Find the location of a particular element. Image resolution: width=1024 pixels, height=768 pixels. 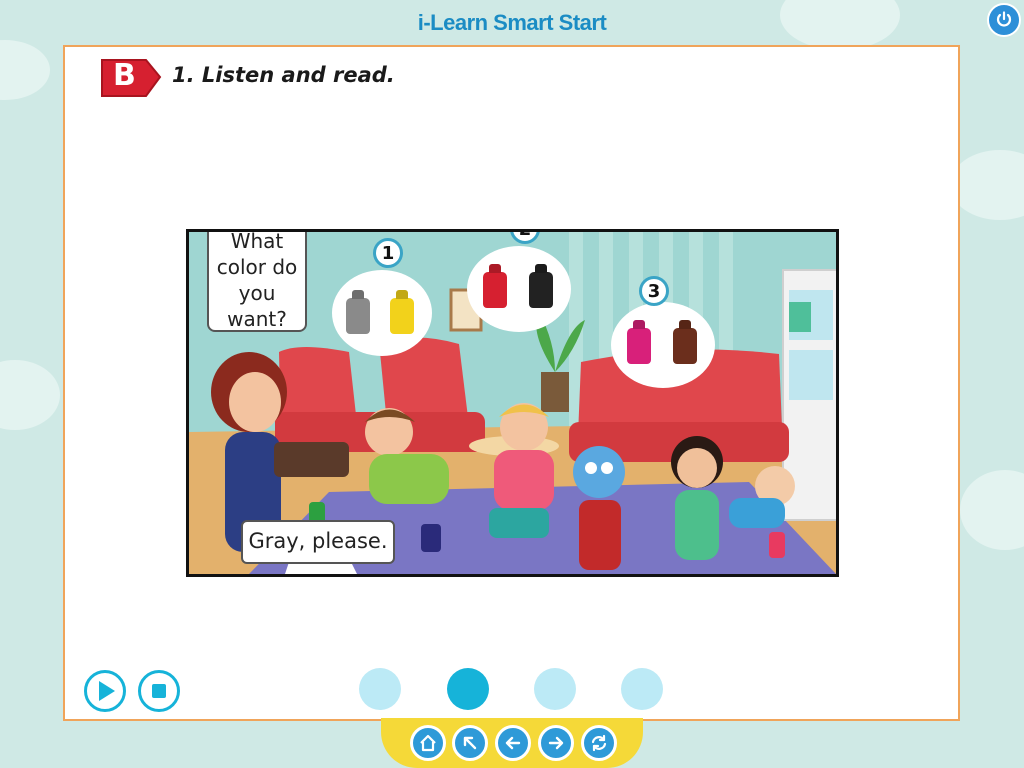

previous-button is located at coordinates (513, 743).